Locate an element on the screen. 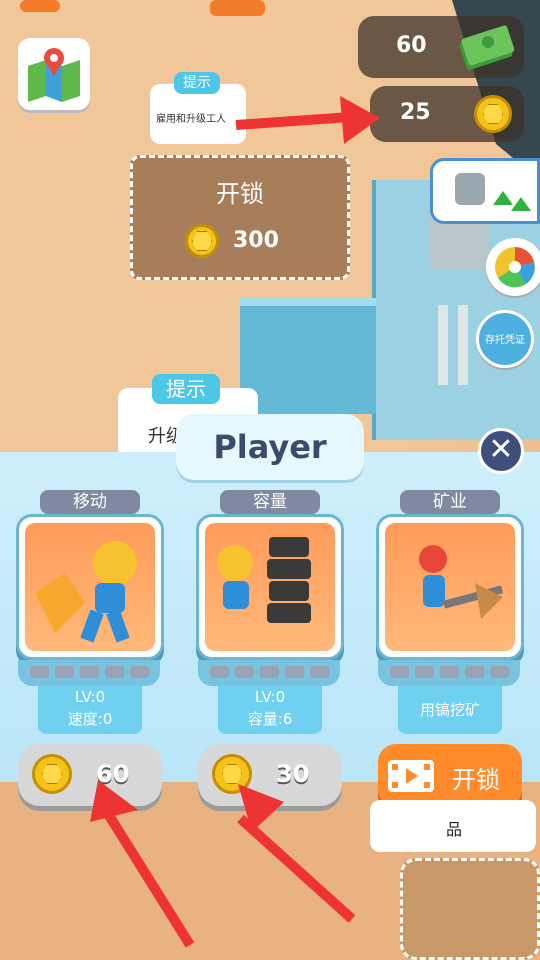 The image size is (540, 960). dashed-plot is located at coordinates (470, 909).